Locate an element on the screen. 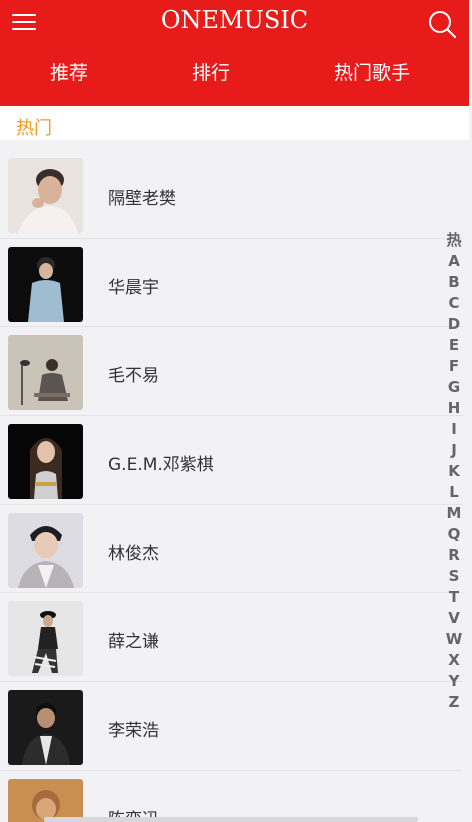 This screenshot has height=822, width=472. singer-row: 李荣浩 is located at coordinates (231, 726).